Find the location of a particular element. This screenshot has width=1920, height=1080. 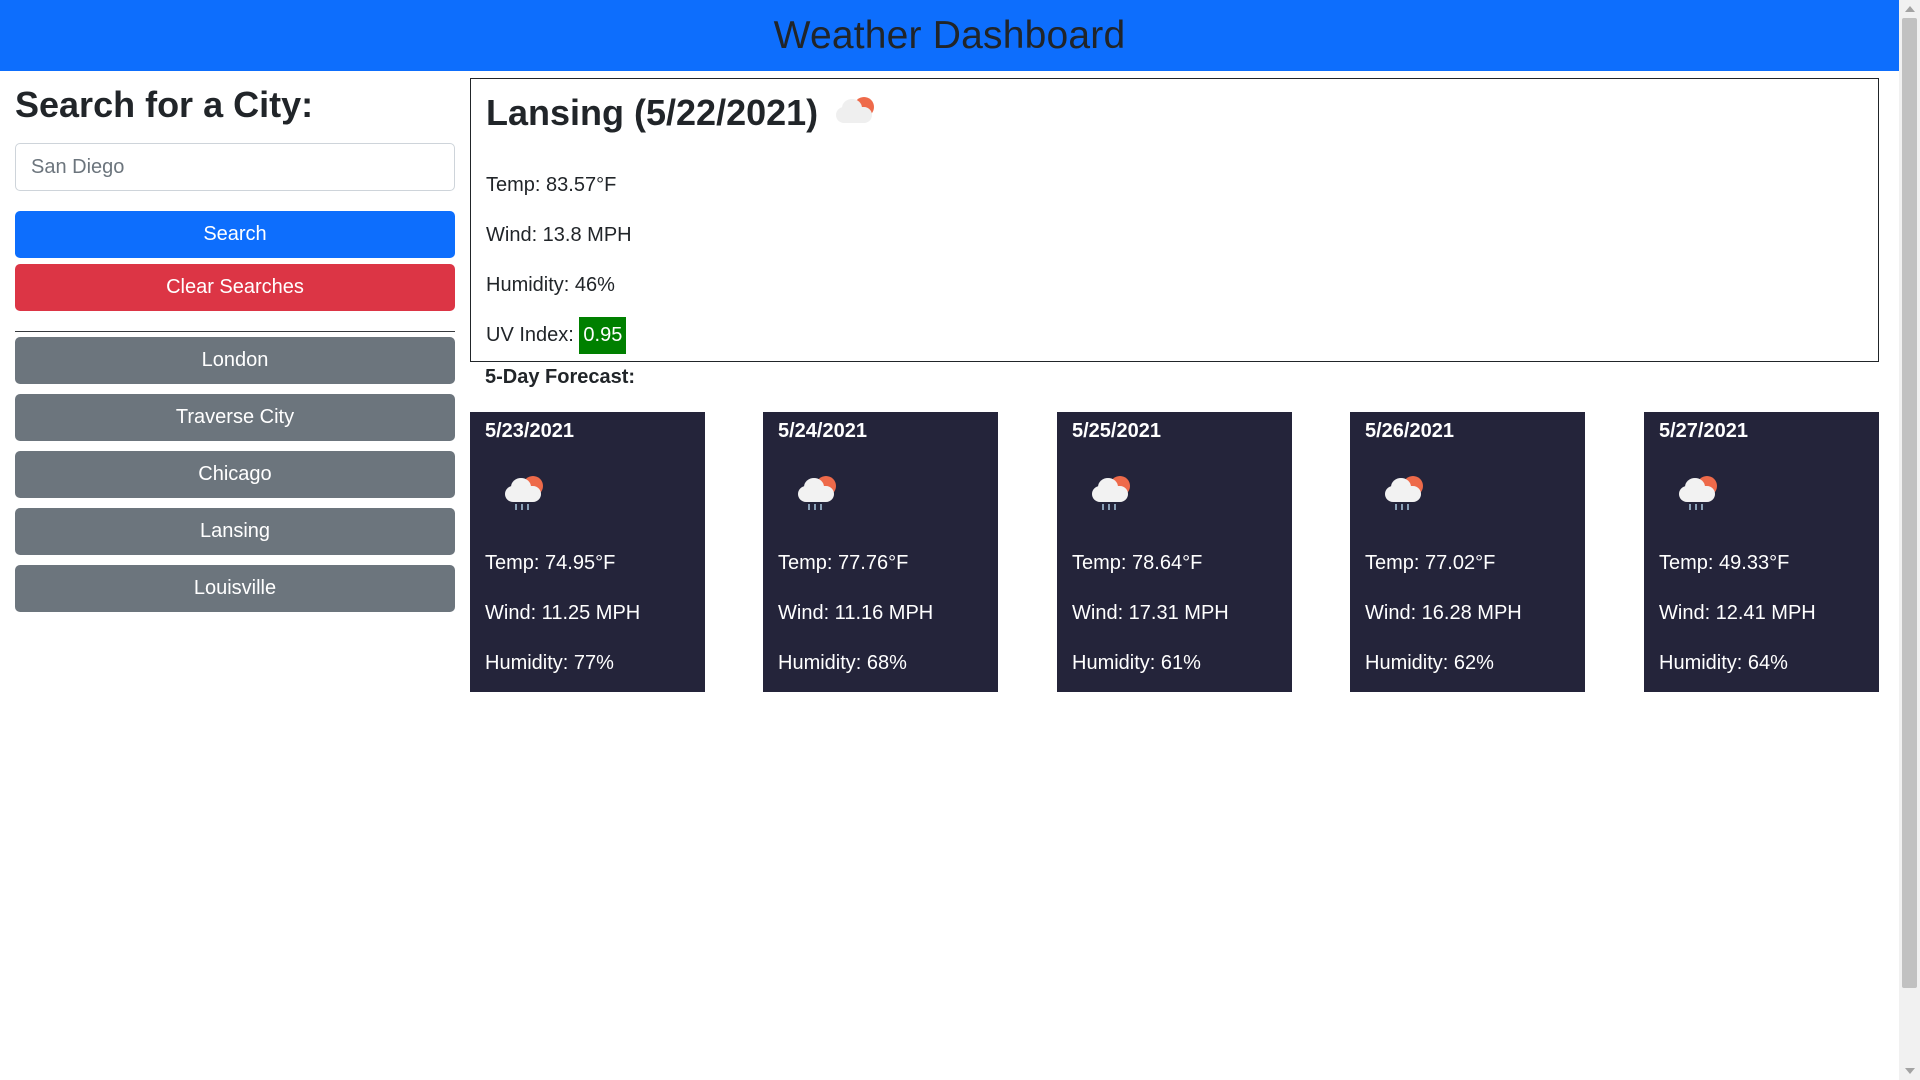

page-title: Weather Dashboard is located at coordinates (949, 35).